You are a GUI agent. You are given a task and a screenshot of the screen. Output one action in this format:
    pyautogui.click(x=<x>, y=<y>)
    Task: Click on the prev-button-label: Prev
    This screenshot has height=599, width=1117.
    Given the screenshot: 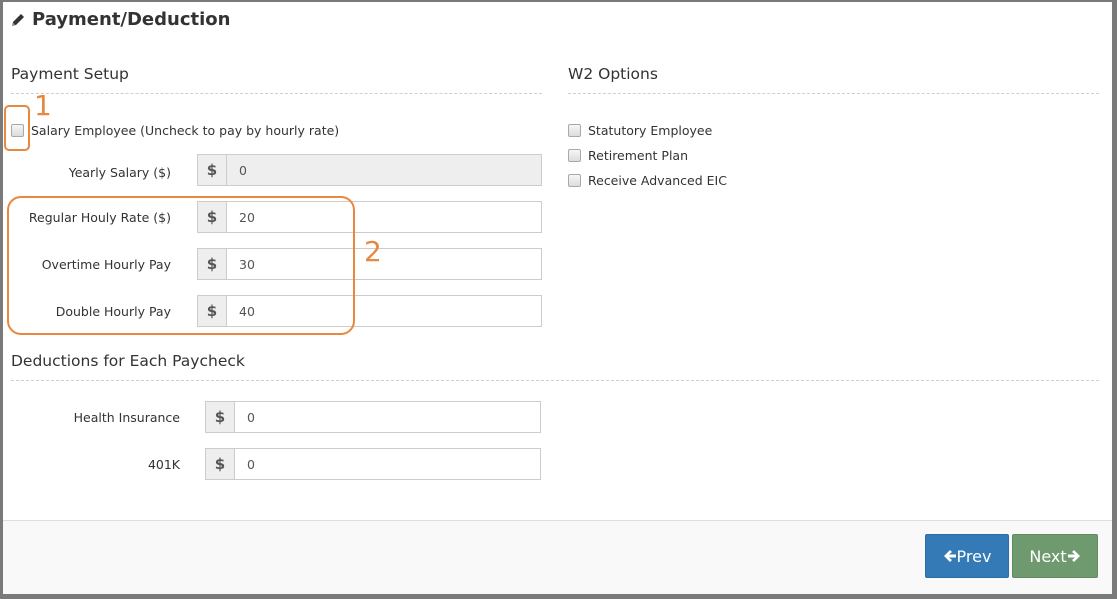 What is the action you would take?
    pyautogui.click(x=974, y=556)
    